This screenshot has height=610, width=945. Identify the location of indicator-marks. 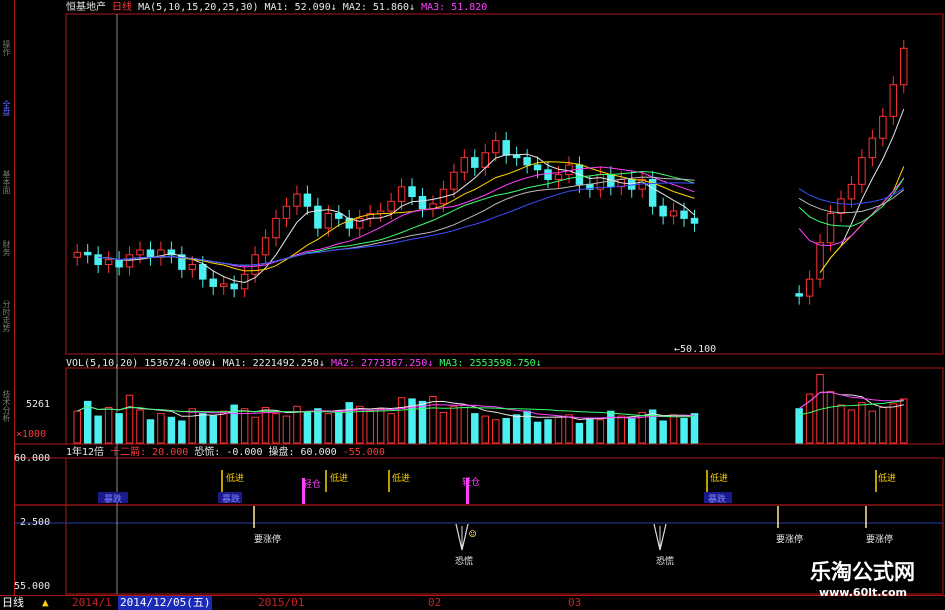
(487, 510).